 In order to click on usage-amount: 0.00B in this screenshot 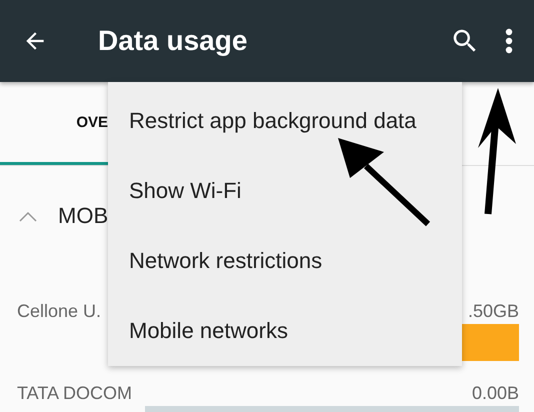, I will do `click(495, 393)`.